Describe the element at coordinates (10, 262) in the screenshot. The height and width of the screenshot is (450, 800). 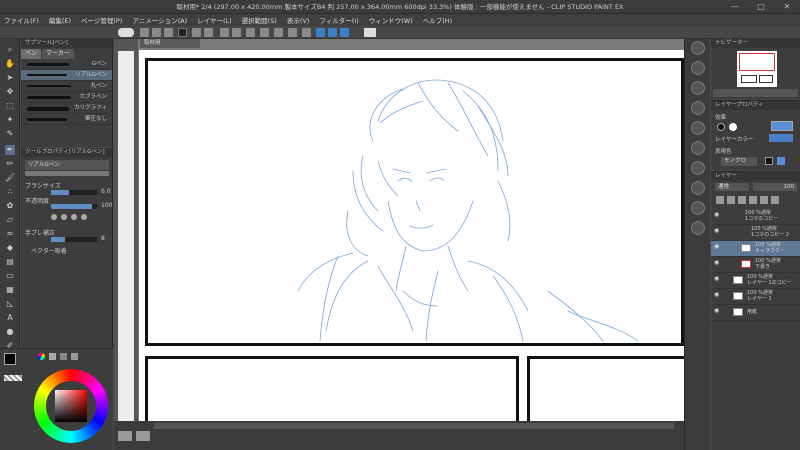
I see `gradient-tool-icon: ▤` at that location.